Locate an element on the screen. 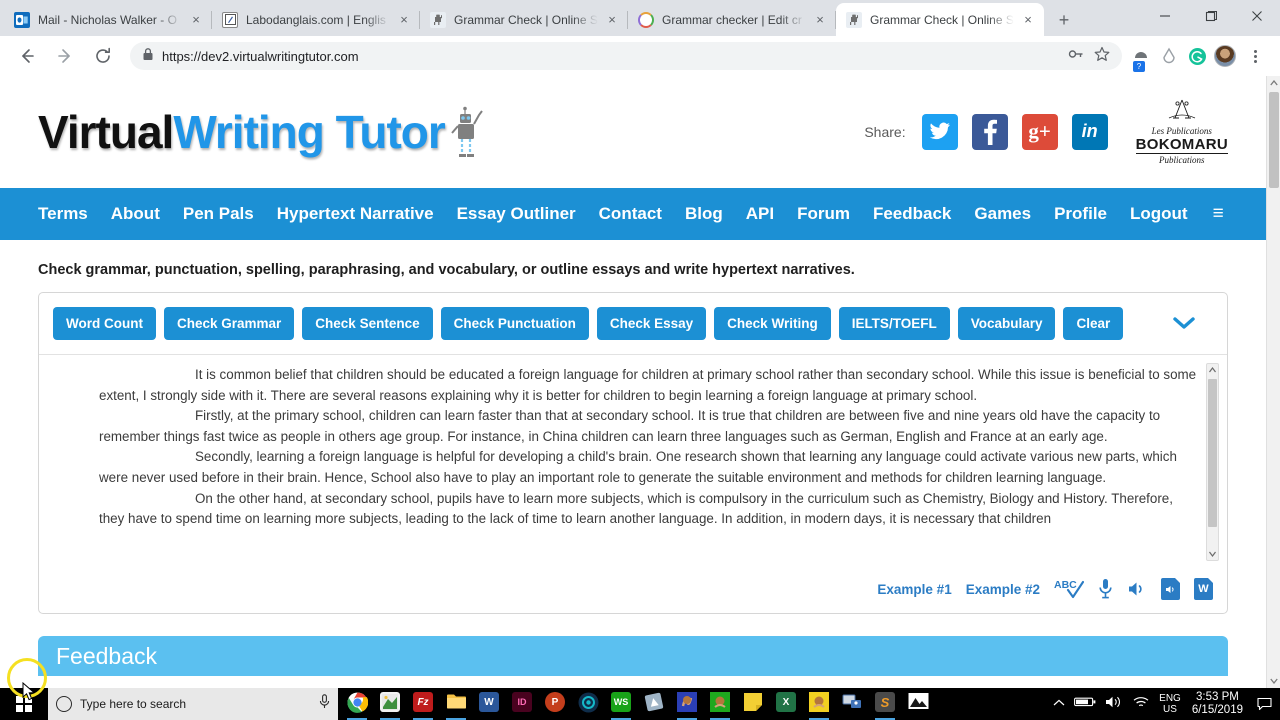  search-input: Type here to search is located at coordinates (193, 704).